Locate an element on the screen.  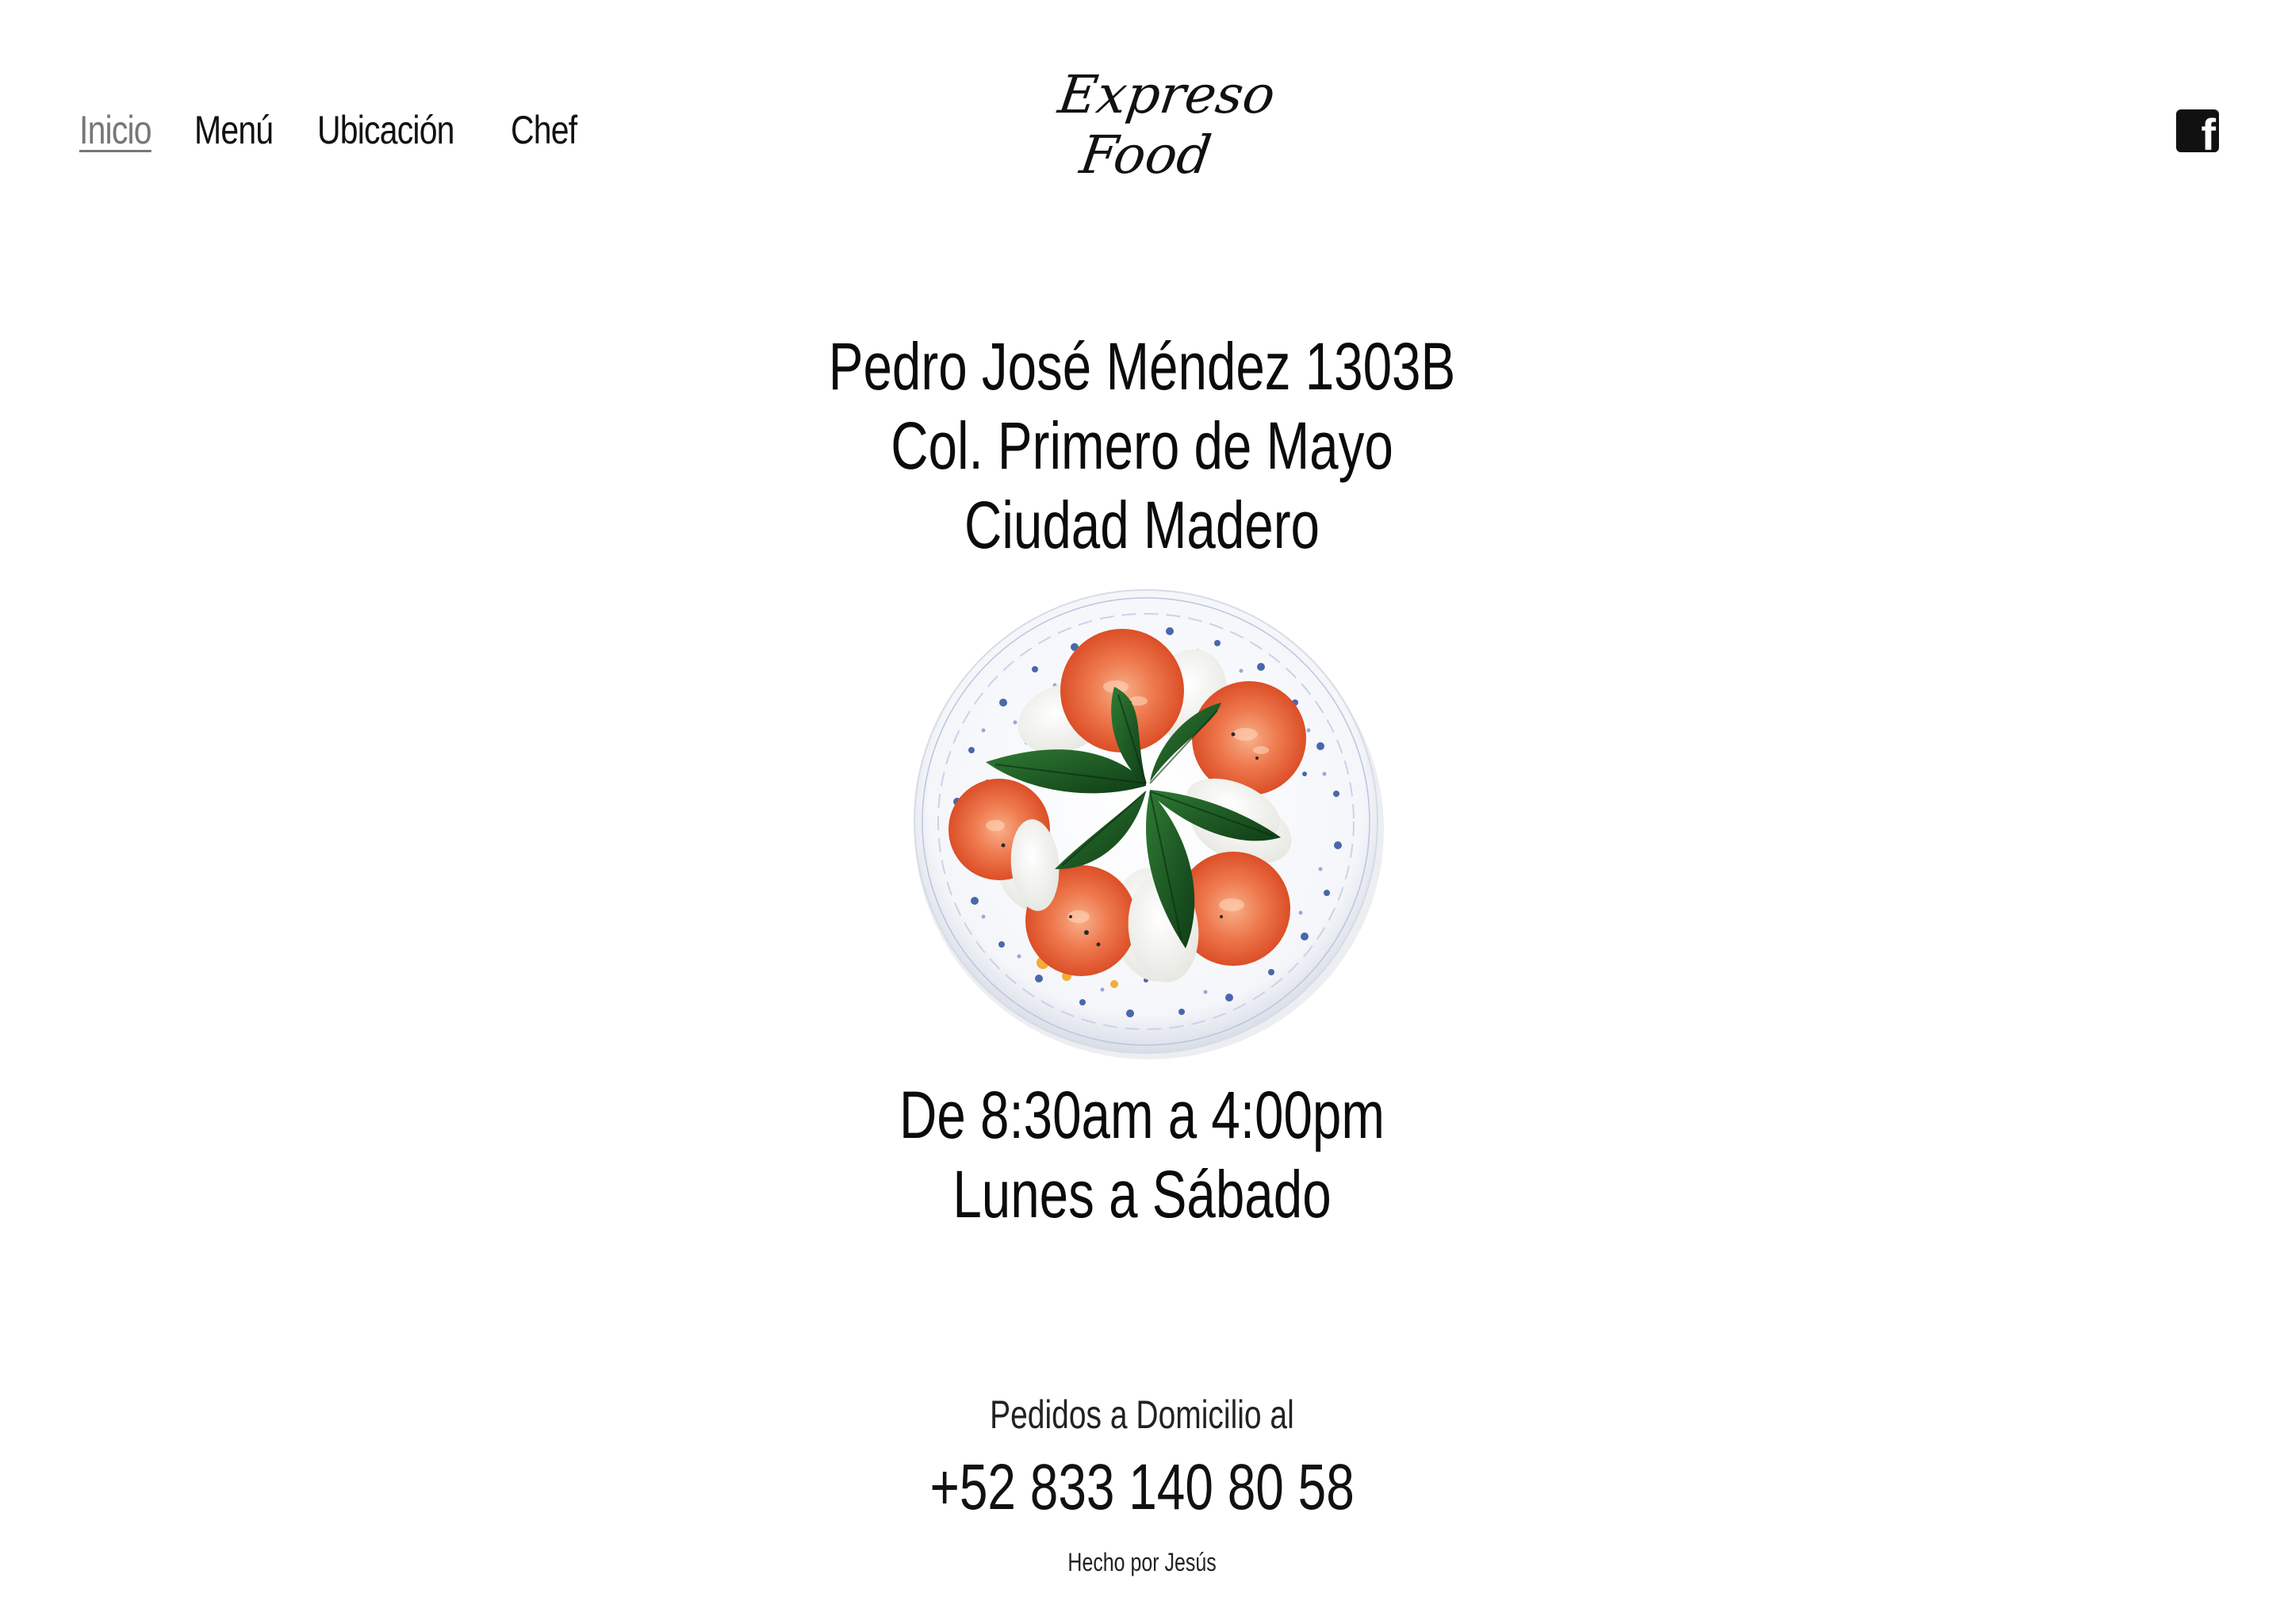
credit-text: Hecho por Jesús is located at coordinates (1142, 1562).